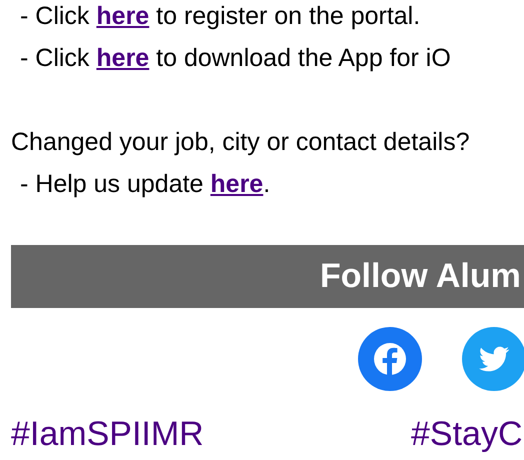 The height and width of the screenshot is (460, 524). What do you see at coordinates (145, 184) in the screenshot?
I see `instruction-text: - Help us update here.` at bounding box center [145, 184].